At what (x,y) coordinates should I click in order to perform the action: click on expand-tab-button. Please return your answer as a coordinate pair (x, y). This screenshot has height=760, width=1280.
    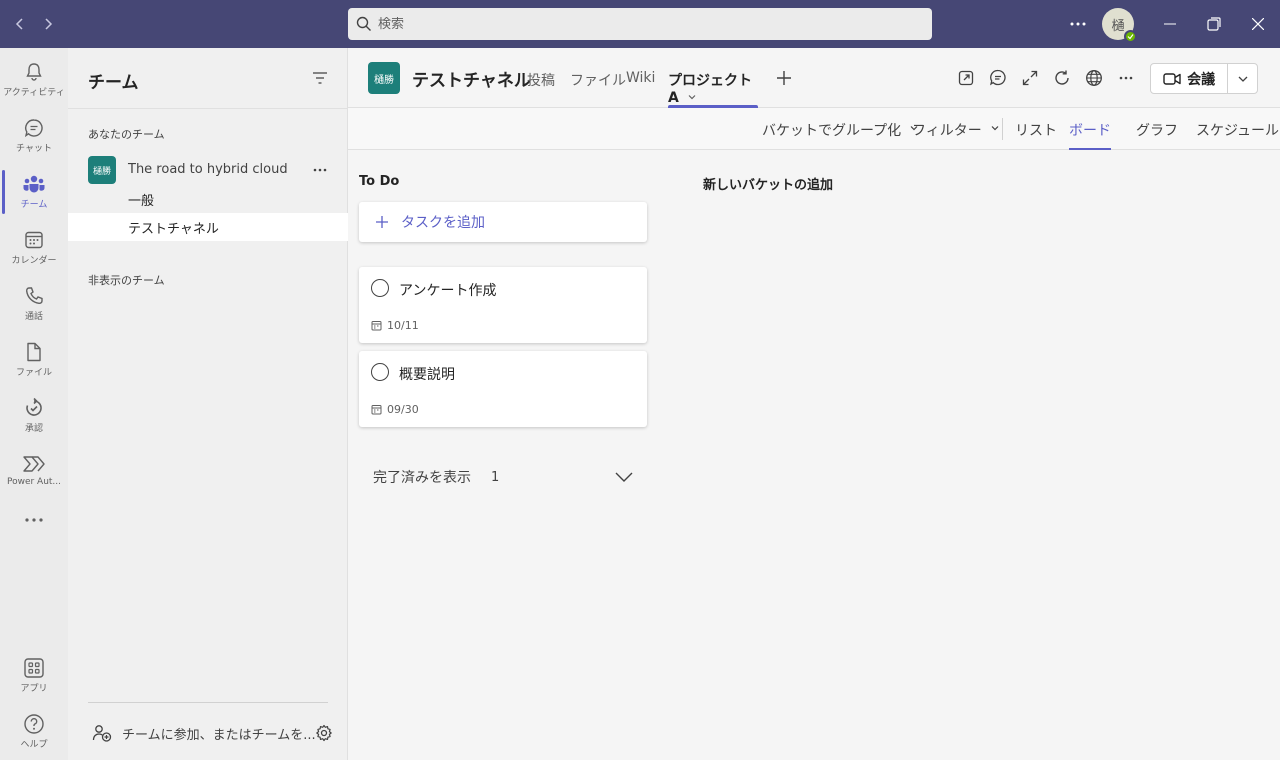
    Looking at the image, I should click on (1030, 78).